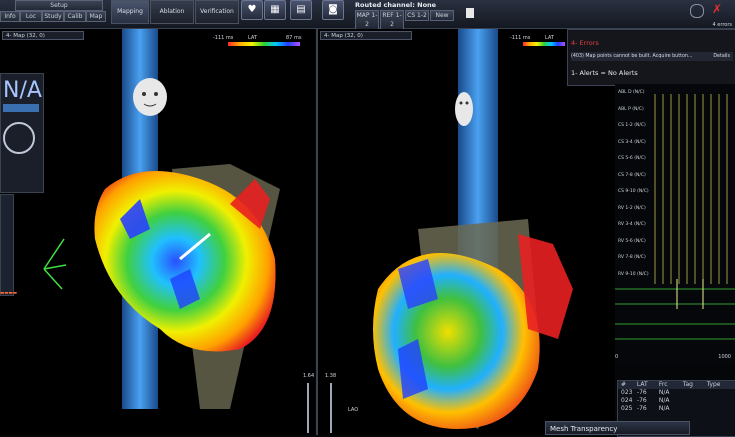 The image size is (735, 437). Describe the element at coordinates (417, 15) in the screenshot. I see `cs12-button: CS 1-2` at that location.